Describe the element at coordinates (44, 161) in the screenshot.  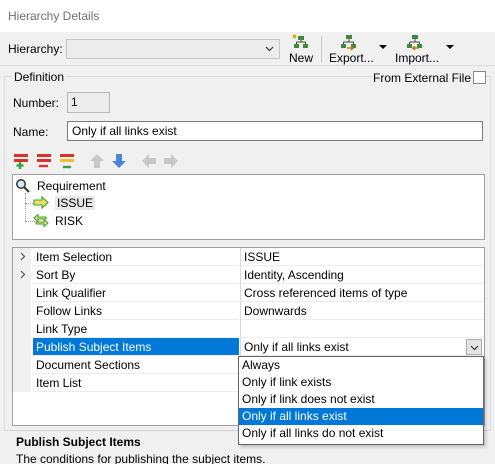
I see `remove-level-icon` at that location.